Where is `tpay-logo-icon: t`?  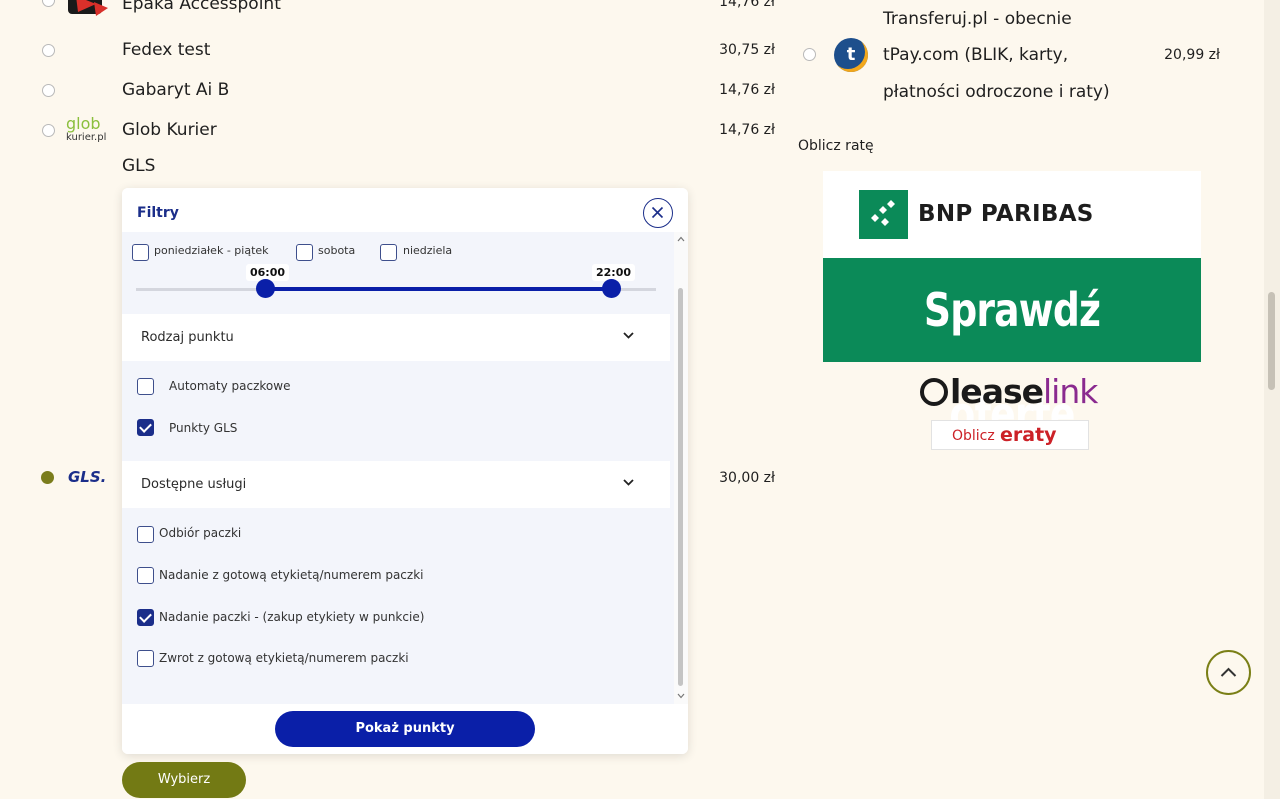 tpay-logo-icon: t is located at coordinates (851, 55).